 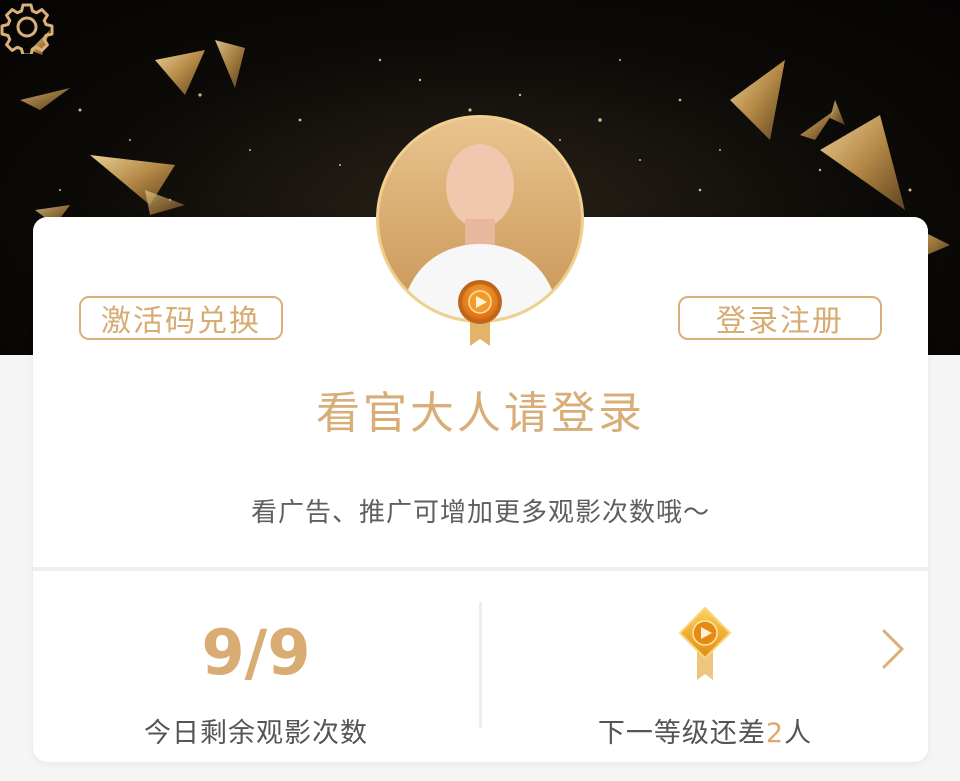 I want to click on level-progress-stat: 下一等级还差2人, so click(x=705, y=666).